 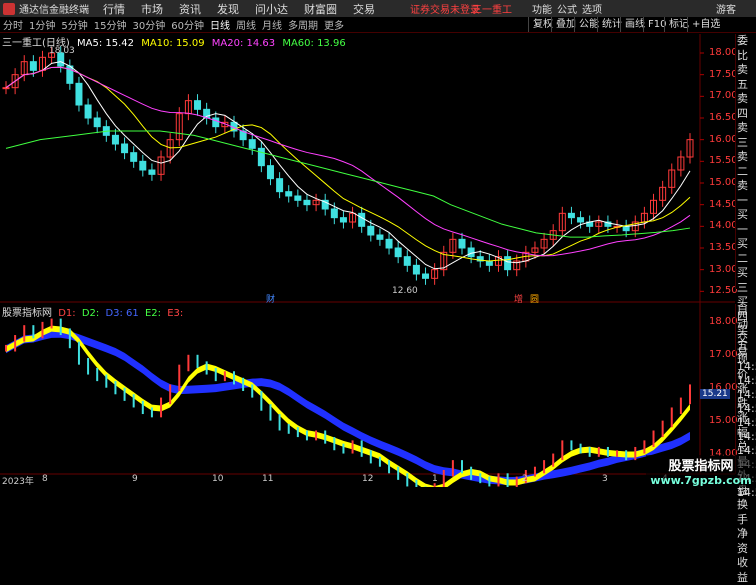 I want to click on ma60-label: MA60: 13.96, so click(x=314, y=43).